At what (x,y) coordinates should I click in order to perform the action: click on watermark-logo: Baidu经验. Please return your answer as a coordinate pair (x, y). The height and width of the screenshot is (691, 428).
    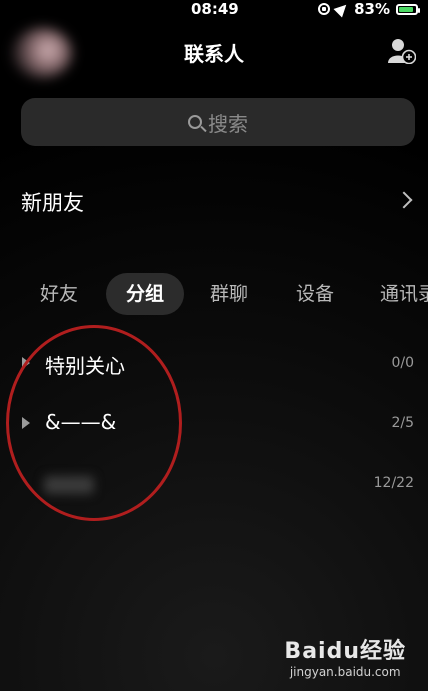
    Looking at the image, I should click on (345, 651).